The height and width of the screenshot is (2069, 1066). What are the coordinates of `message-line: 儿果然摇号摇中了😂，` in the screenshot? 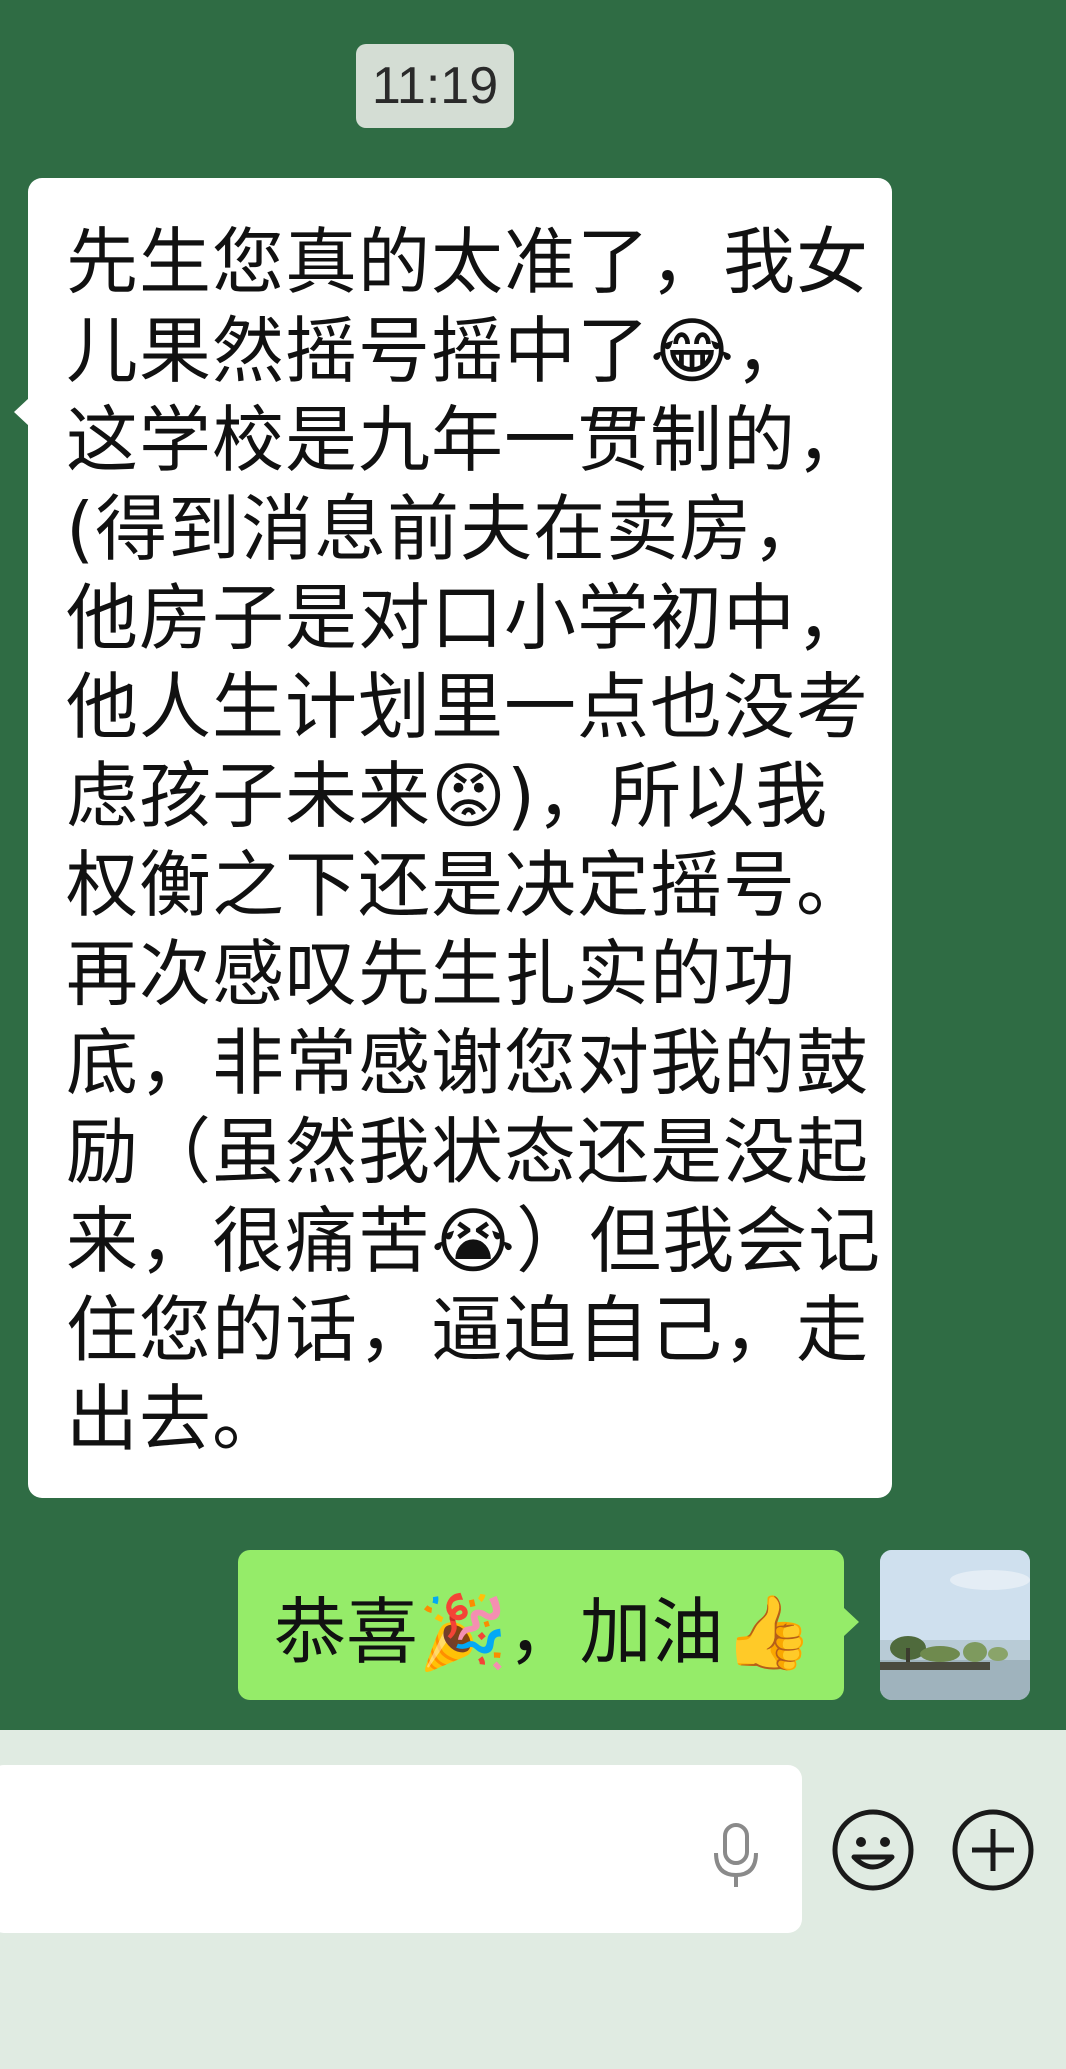 It's located at (437, 351).